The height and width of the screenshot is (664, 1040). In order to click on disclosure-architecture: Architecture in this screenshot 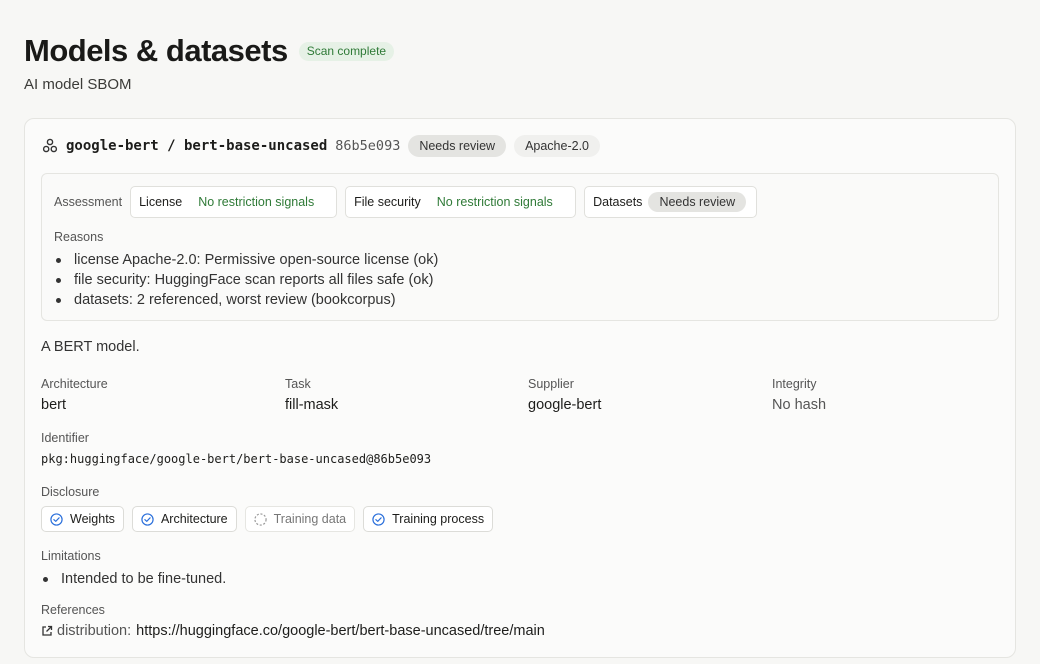, I will do `click(184, 519)`.